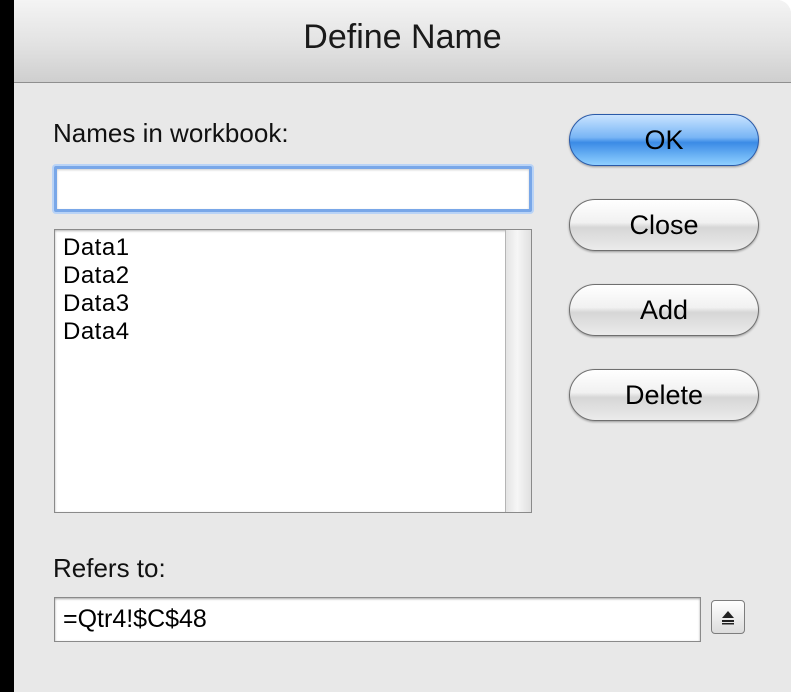  I want to click on list-item: Data1, so click(279, 248).